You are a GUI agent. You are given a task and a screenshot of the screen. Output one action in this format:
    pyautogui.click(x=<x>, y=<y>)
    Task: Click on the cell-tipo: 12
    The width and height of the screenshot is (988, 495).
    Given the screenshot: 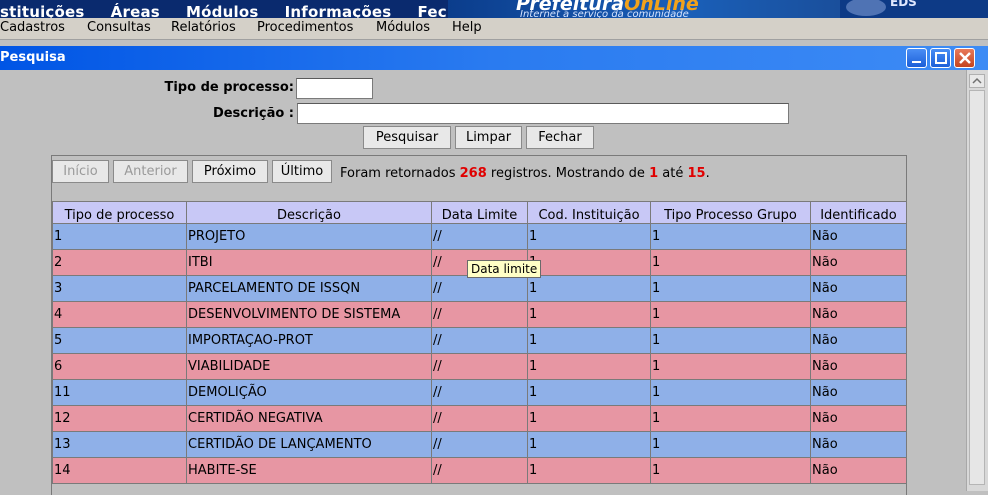 What is the action you would take?
    pyautogui.click(x=119, y=418)
    